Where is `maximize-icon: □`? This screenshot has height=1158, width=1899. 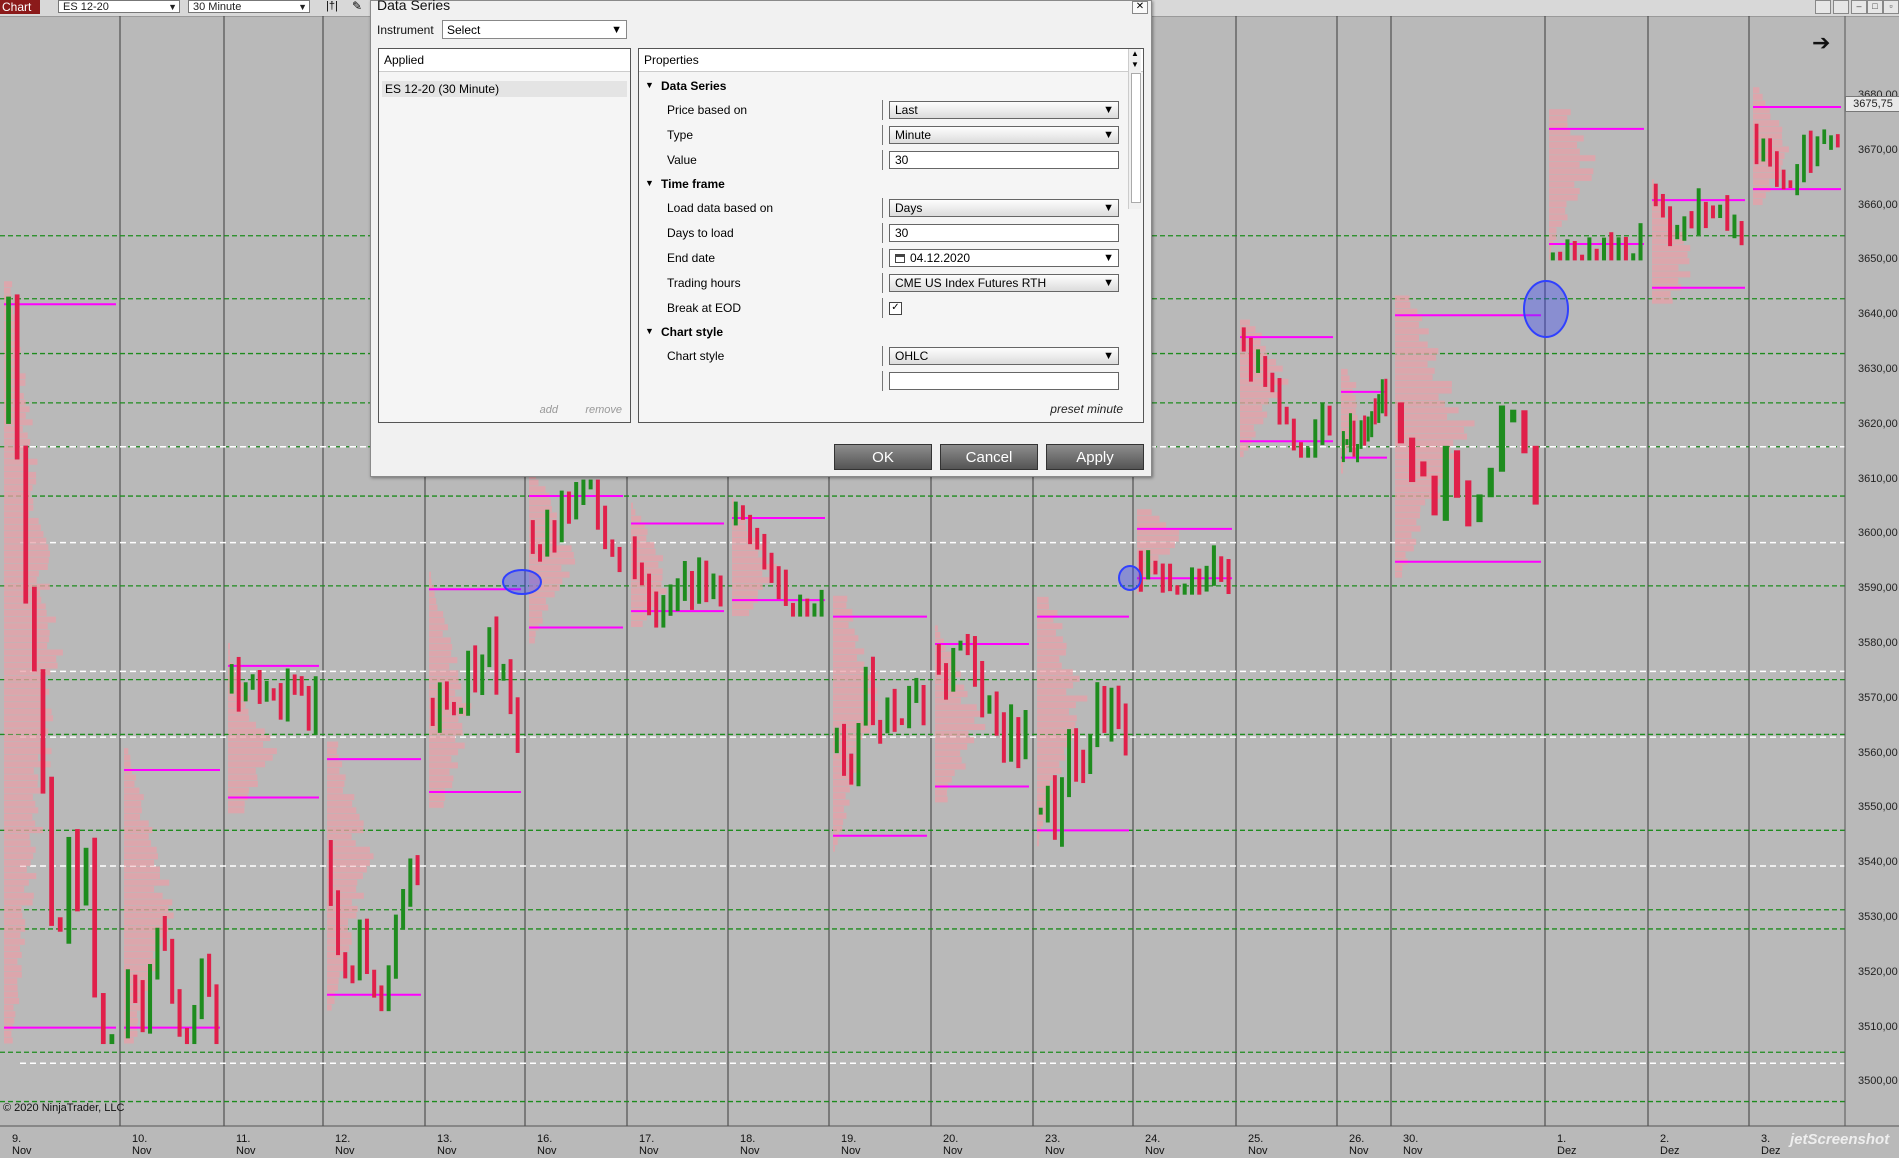 maximize-icon: □ is located at coordinates (1875, 7).